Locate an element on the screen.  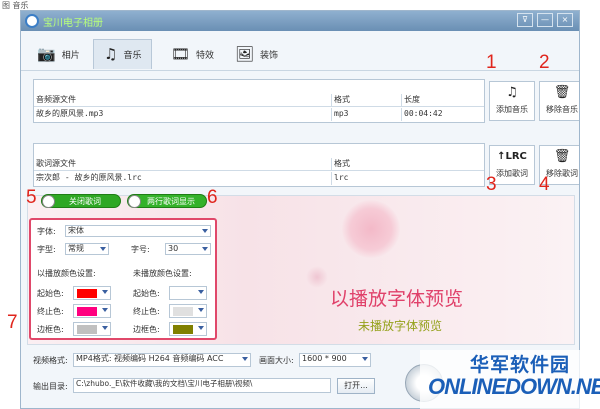
lyrics-file-table: 歌词源文件 格式 宗次郎 - 故乡的原风景.lrc lrc is located at coordinates (259, 165).